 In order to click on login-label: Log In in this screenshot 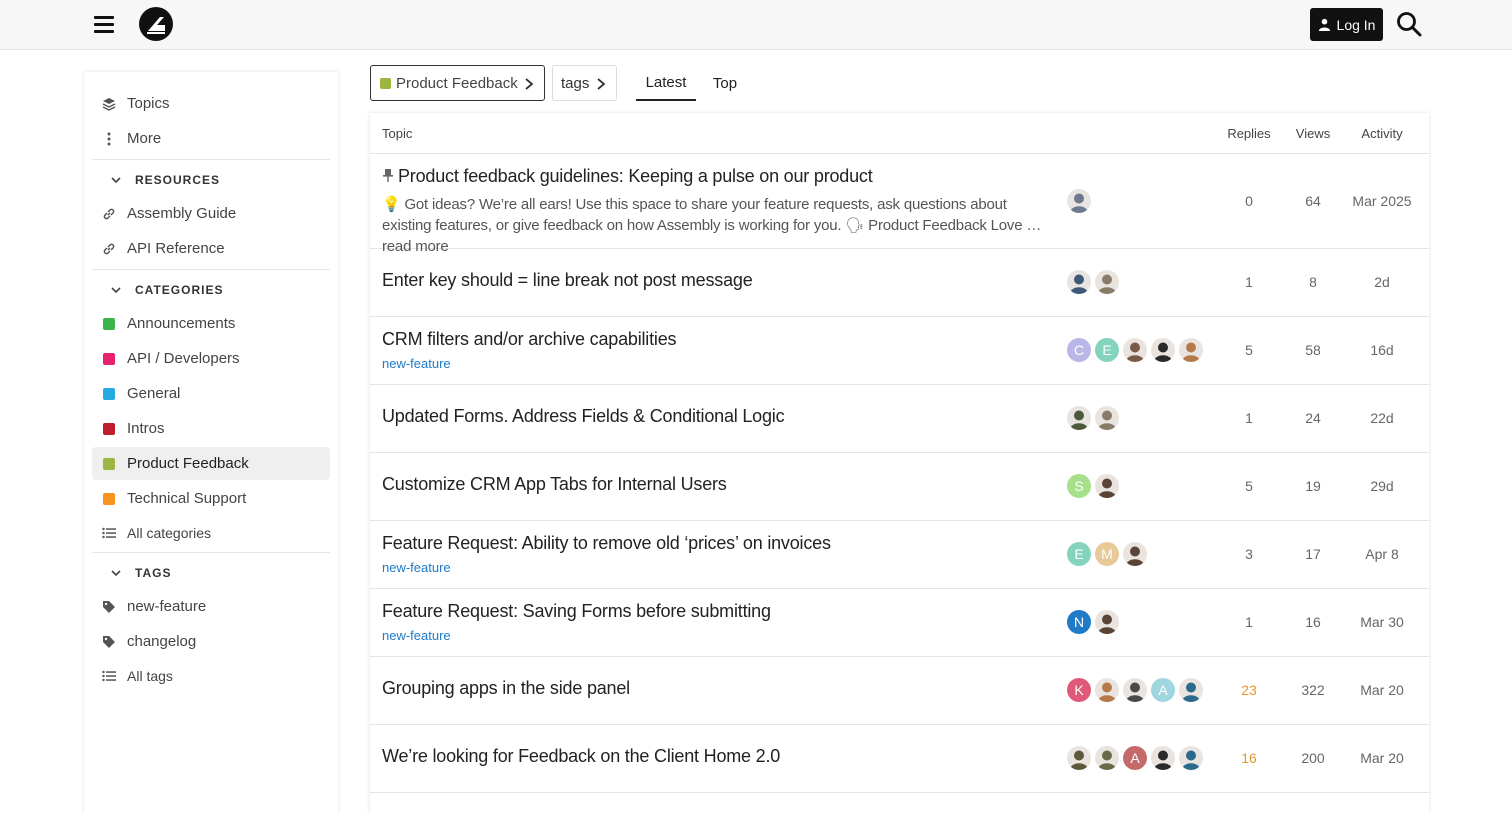, I will do `click(1356, 24)`.